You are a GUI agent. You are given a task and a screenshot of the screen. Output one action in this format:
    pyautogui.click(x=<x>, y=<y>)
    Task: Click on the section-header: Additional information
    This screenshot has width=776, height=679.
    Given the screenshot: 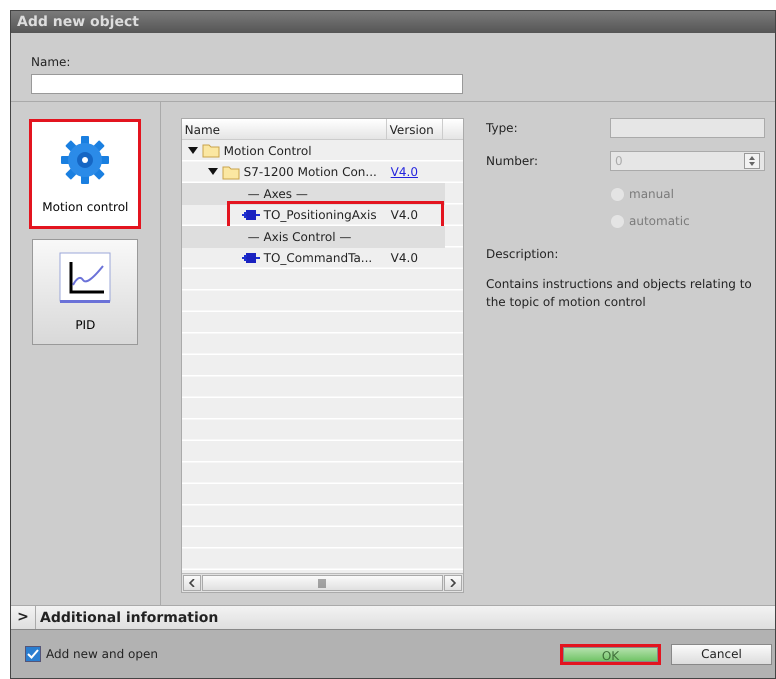 What is the action you would take?
    pyautogui.click(x=127, y=617)
    